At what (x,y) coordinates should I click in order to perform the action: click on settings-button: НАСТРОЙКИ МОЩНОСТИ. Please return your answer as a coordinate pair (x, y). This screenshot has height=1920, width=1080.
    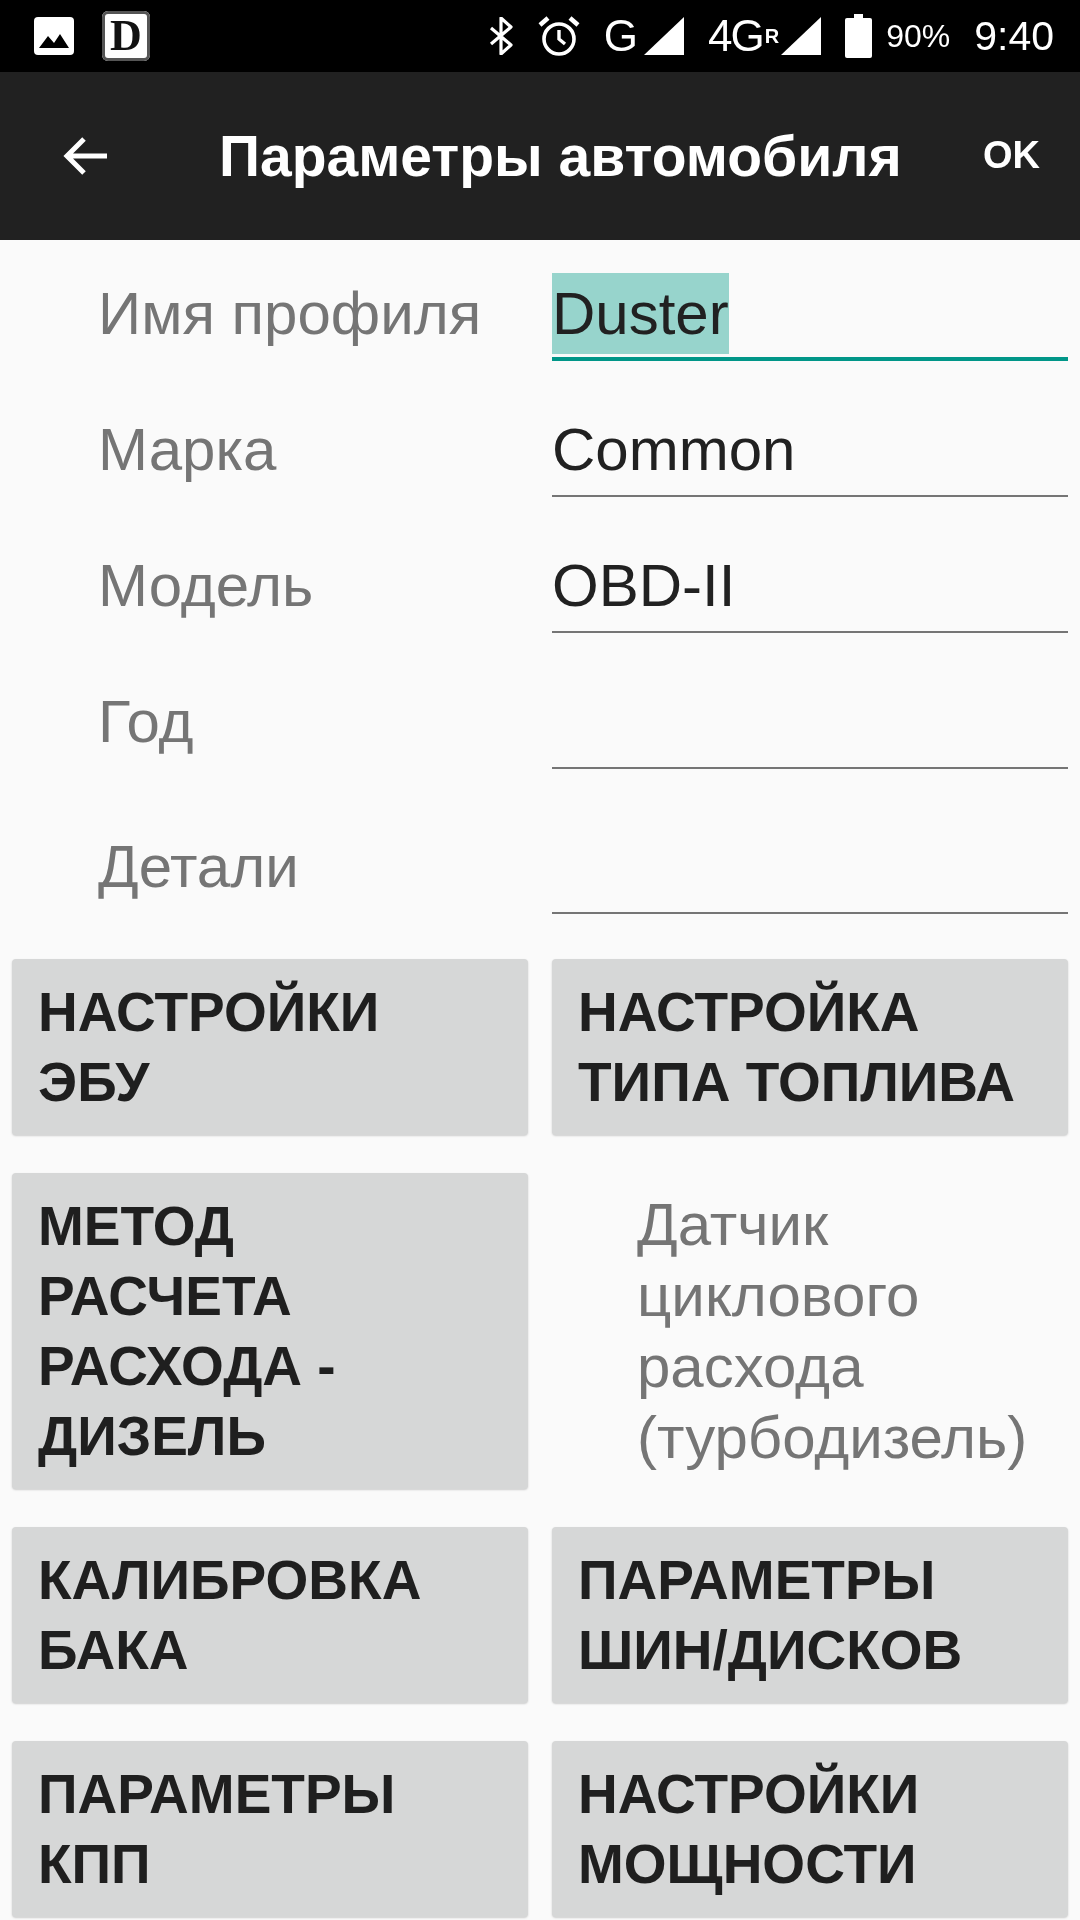
    Looking at the image, I should click on (810, 1829).